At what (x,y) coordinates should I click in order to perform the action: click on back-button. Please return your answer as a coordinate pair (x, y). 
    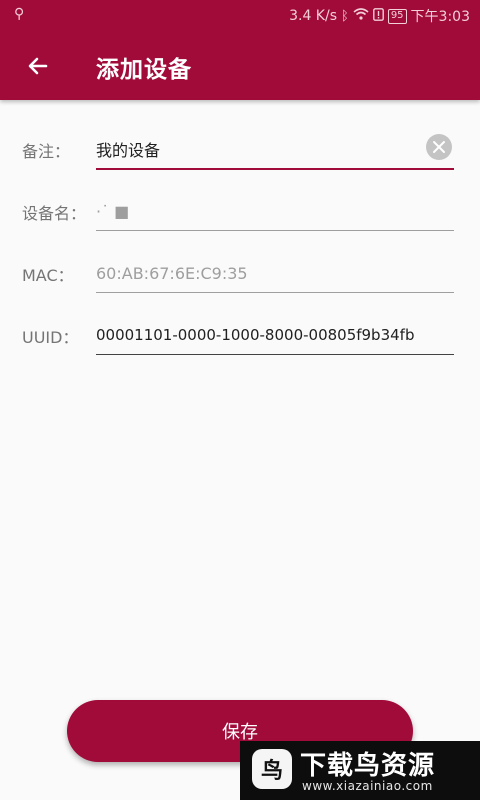
    Looking at the image, I should click on (38, 66).